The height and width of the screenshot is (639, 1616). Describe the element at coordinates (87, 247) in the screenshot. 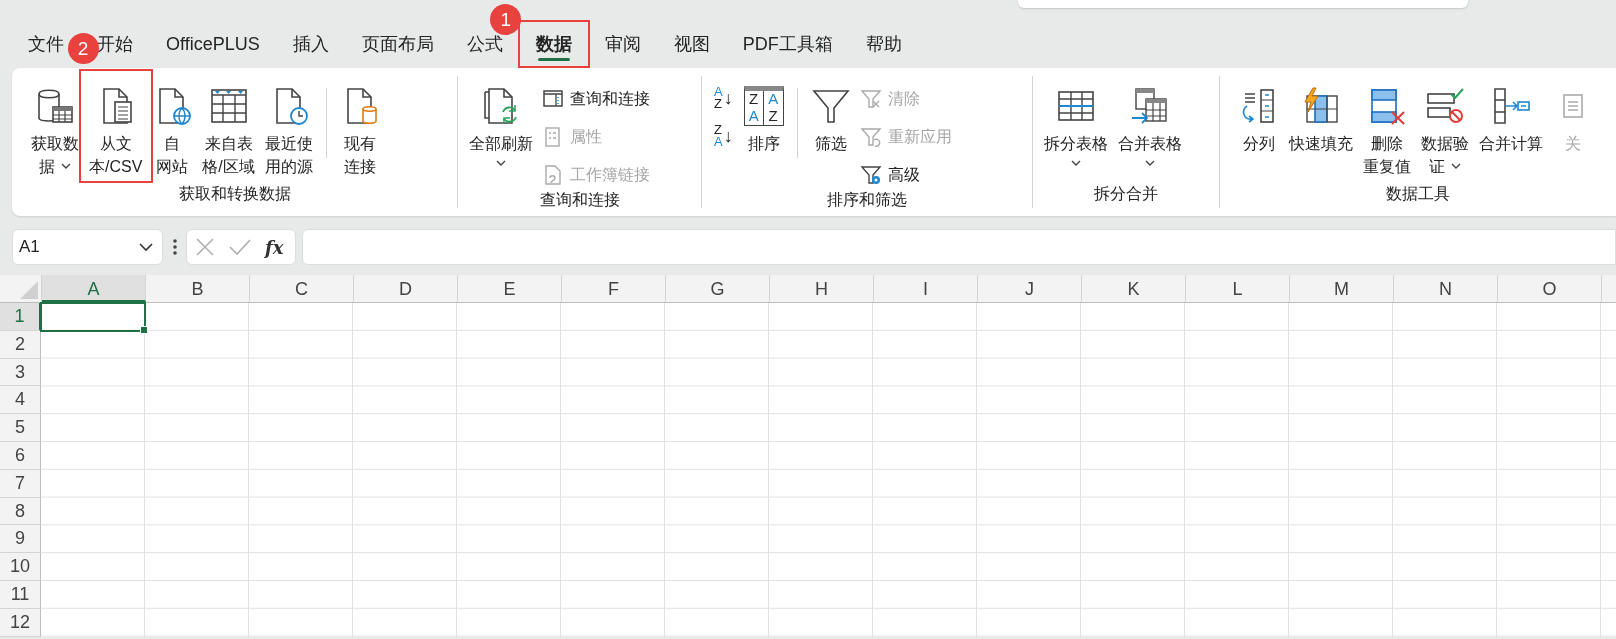

I see `name-box: A1` at that location.